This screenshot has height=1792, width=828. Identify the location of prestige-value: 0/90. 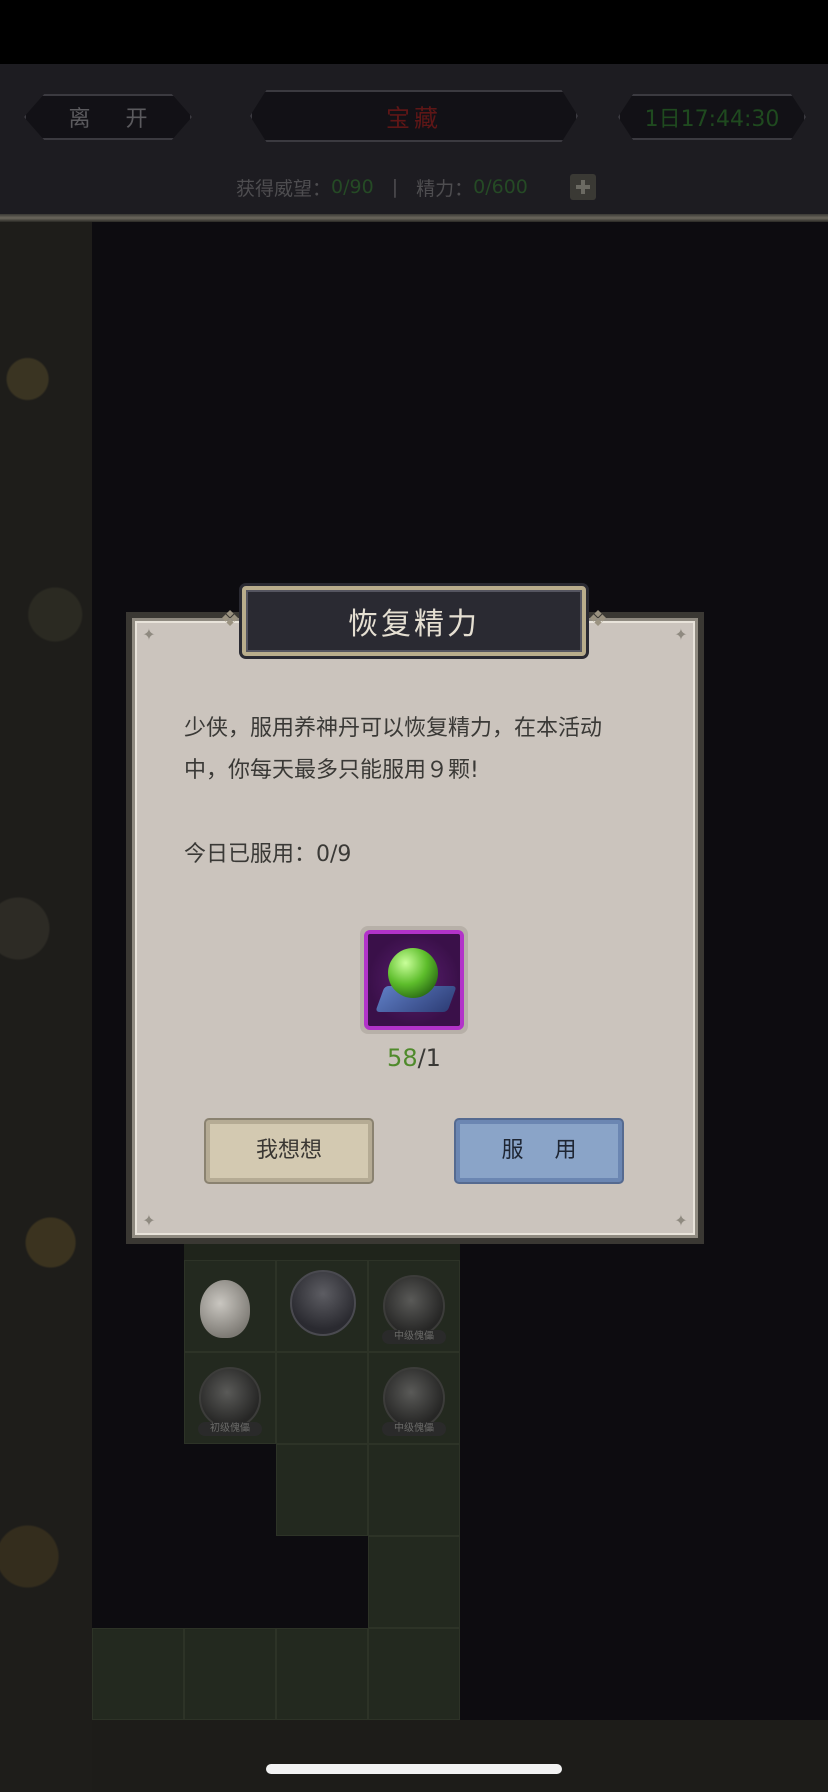
(352, 187).